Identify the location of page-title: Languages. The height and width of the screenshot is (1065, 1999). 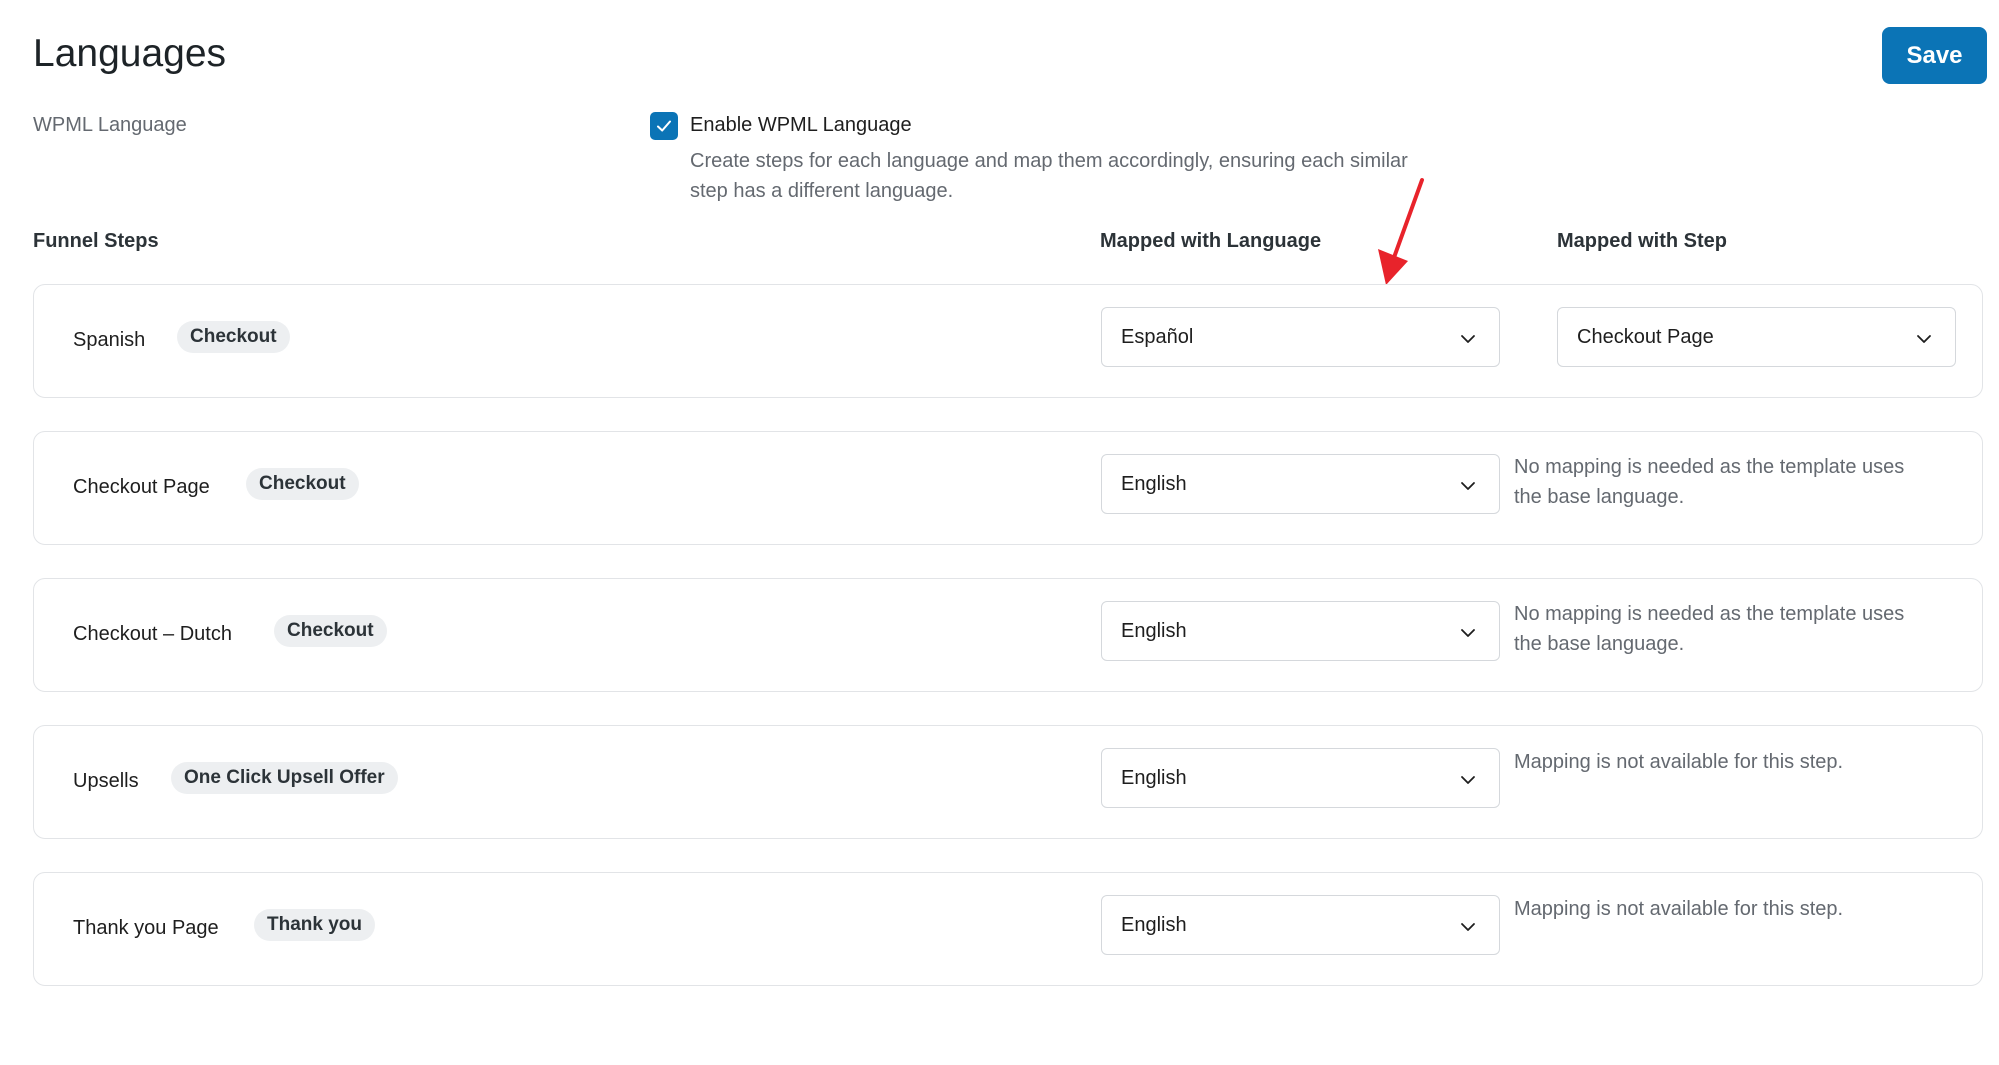
(130, 53).